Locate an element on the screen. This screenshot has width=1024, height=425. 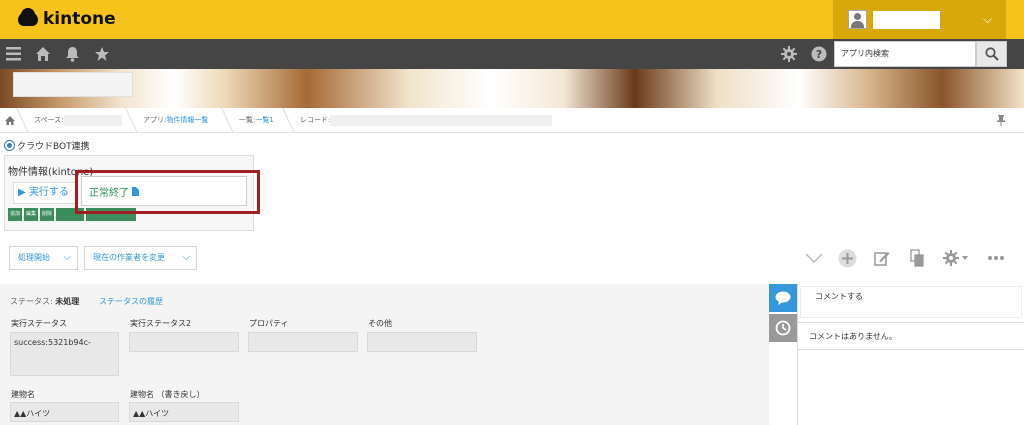
history-tab is located at coordinates (783, 328).